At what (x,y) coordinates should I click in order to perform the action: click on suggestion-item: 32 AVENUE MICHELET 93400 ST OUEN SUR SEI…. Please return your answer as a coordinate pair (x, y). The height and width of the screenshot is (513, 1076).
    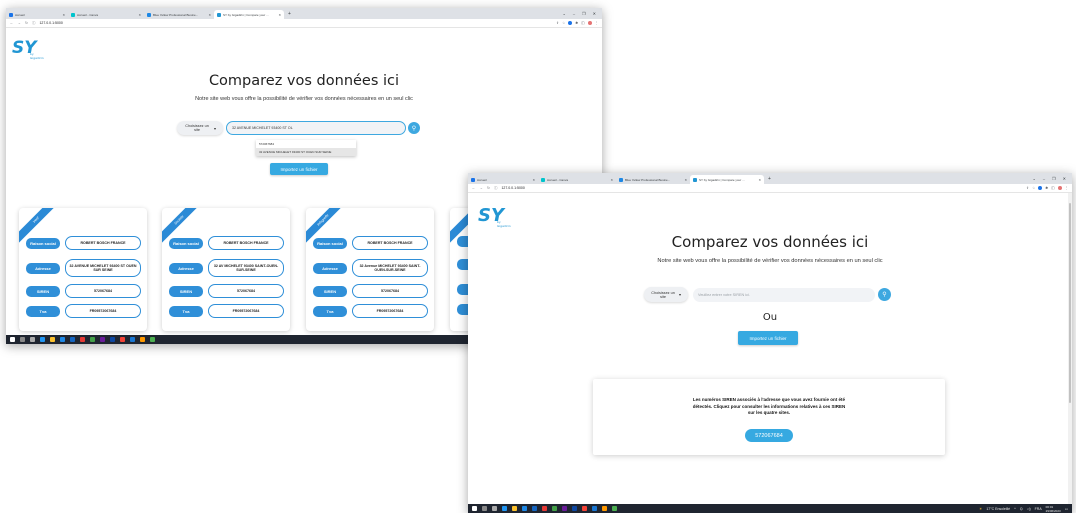
    Looking at the image, I should click on (306, 152).